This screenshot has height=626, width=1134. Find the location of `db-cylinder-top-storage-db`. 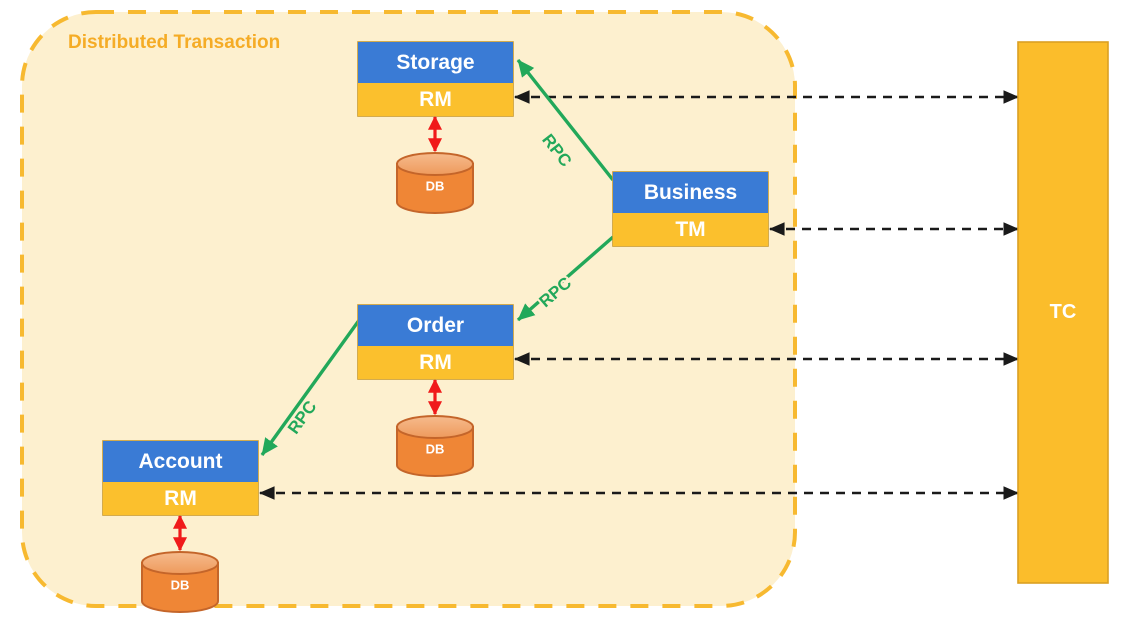

db-cylinder-top-storage-db is located at coordinates (435, 164).